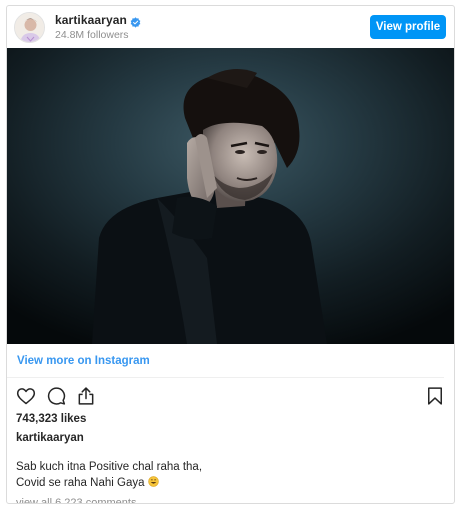 This screenshot has width=461, height=508. I want to click on caption-line-1: Sab kuch itna Positive chal raha tha,, so click(109, 467).